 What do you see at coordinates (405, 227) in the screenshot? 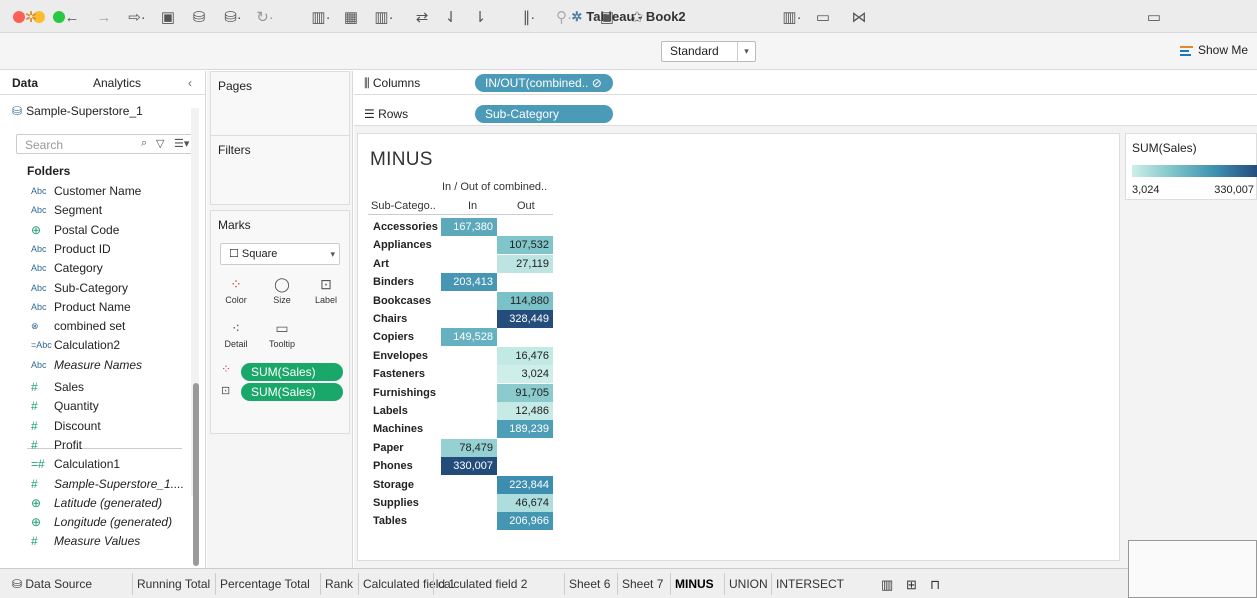
I see `row-label: Accessories` at bounding box center [405, 227].